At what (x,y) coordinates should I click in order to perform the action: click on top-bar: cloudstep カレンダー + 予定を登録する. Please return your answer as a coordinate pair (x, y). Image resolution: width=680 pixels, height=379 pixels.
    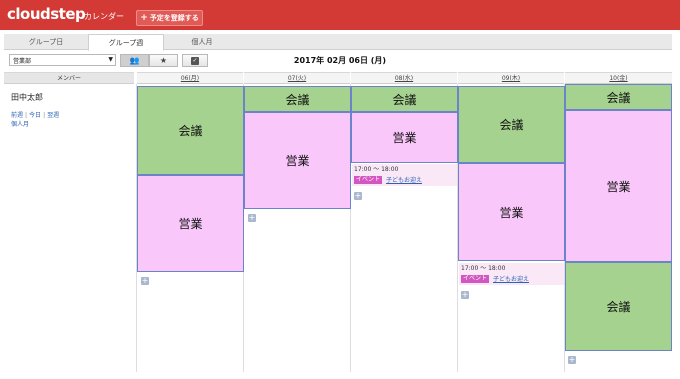
    Looking at the image, I should click on (340, 15).